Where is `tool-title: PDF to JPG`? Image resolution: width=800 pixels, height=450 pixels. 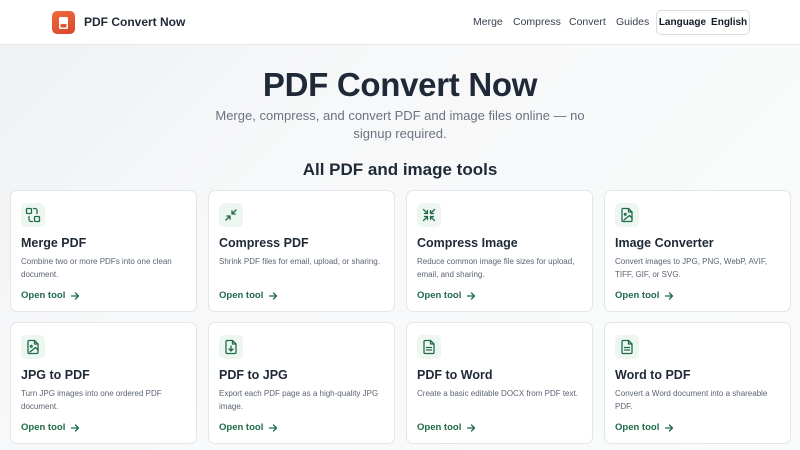 tool-title: PDF to JPG is located at coordinates (253, 375).